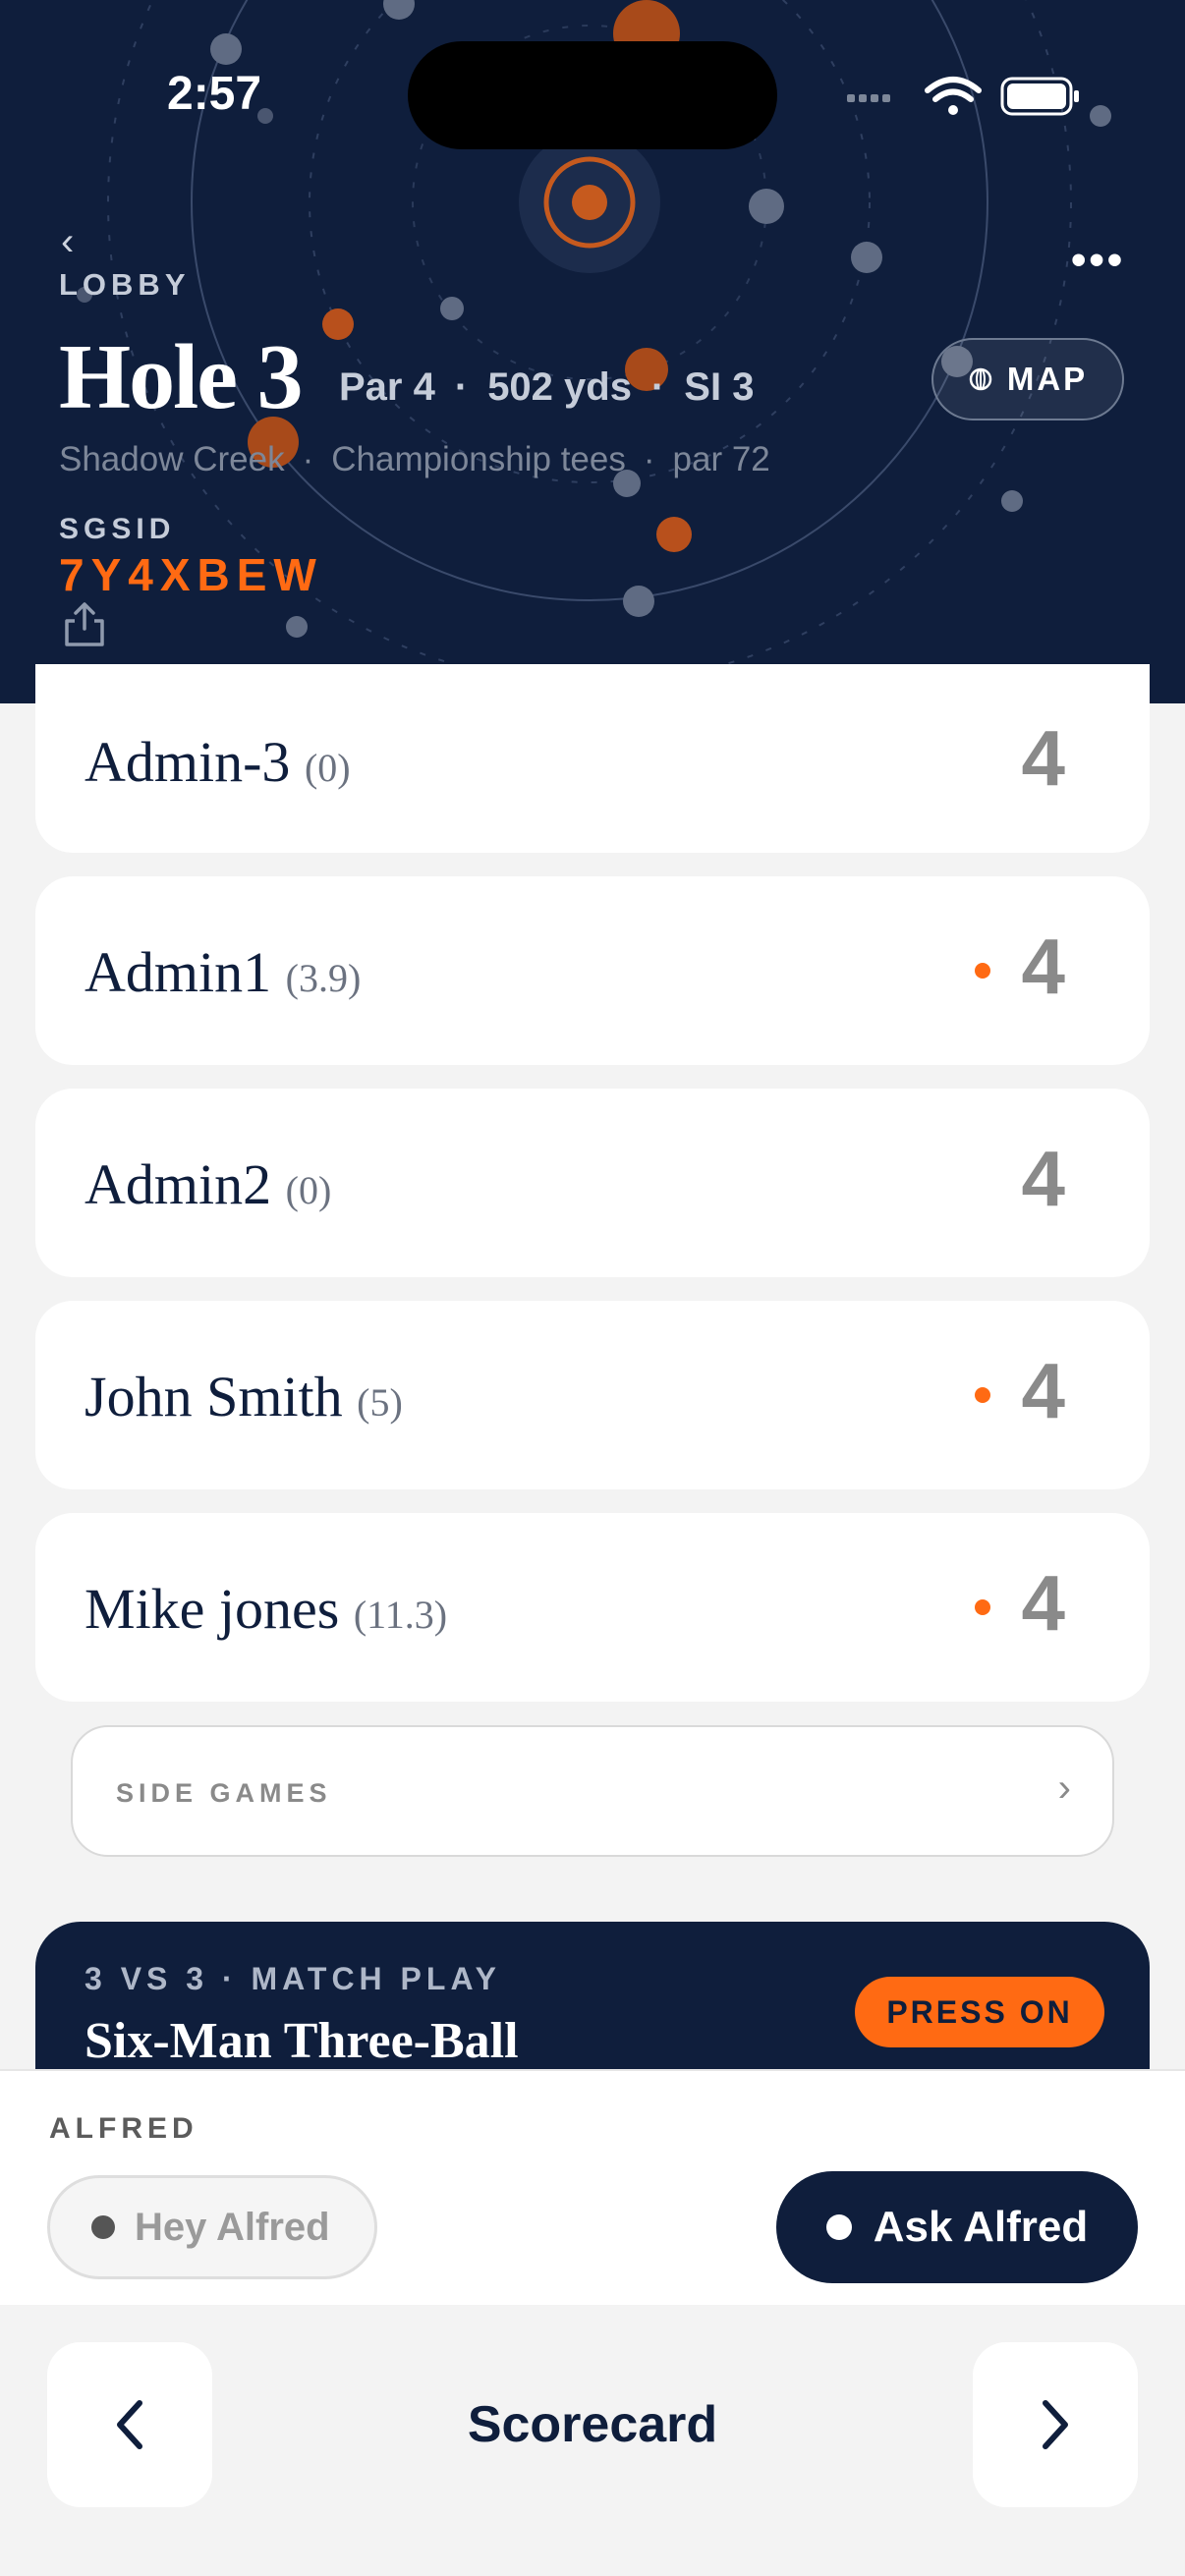 Image resolution: width=1185 pixels, height=2576 pixels. I want to click on player-card: Admin-3 (0) 4, so click(592, 758).